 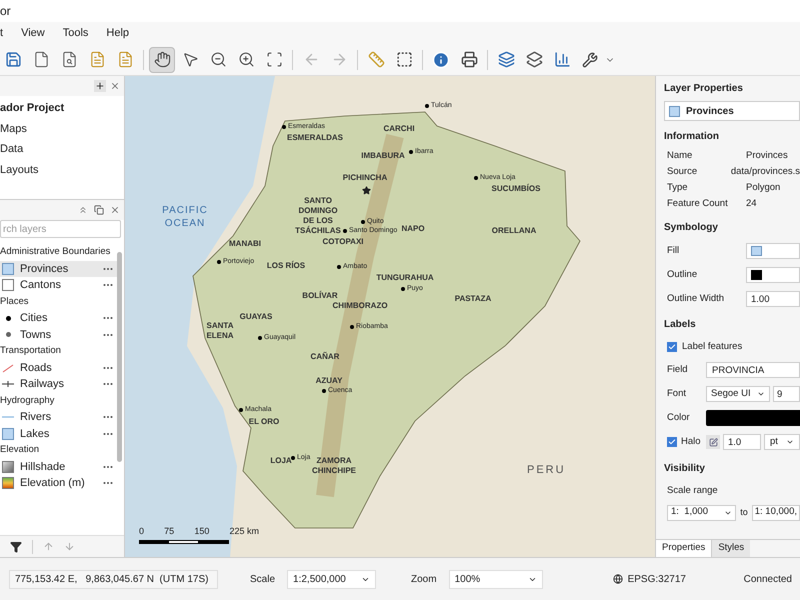 I want to click on province-label: NAPO, so click(x=413, y=229).